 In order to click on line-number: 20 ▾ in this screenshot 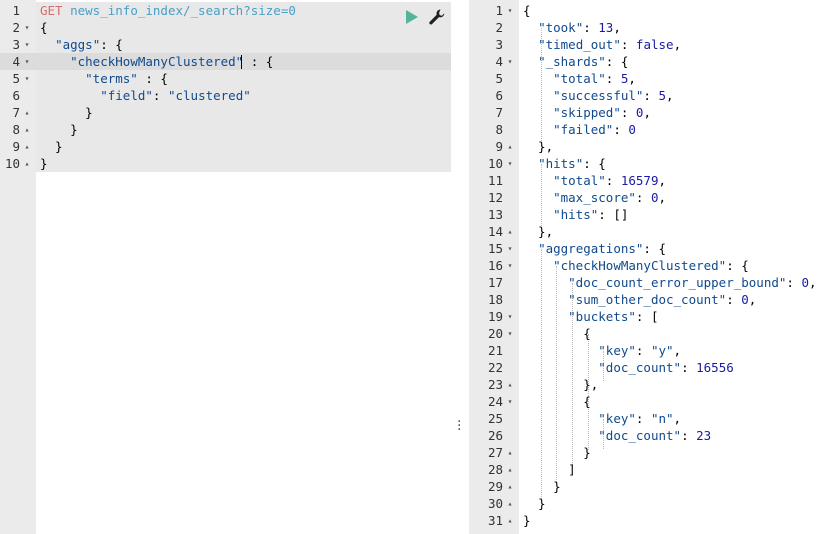, I will do `click(494, 333)`.